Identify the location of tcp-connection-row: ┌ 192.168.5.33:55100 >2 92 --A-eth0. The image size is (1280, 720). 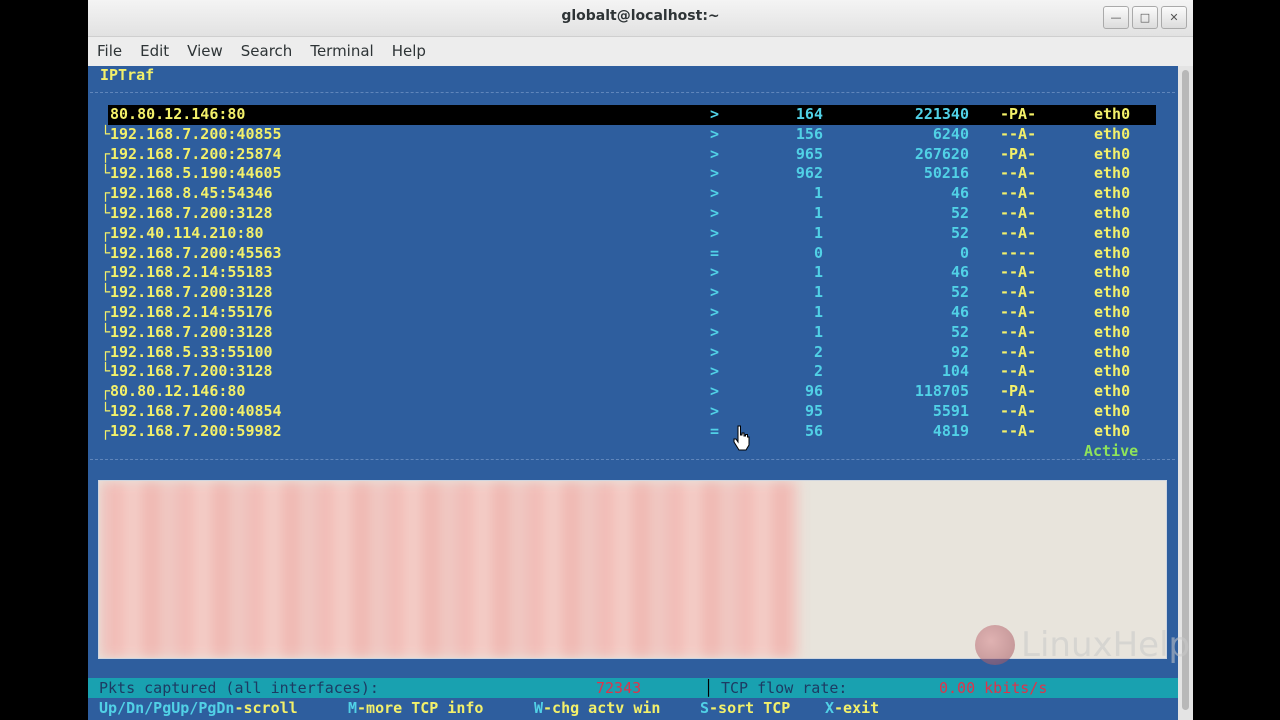
(628, 352).